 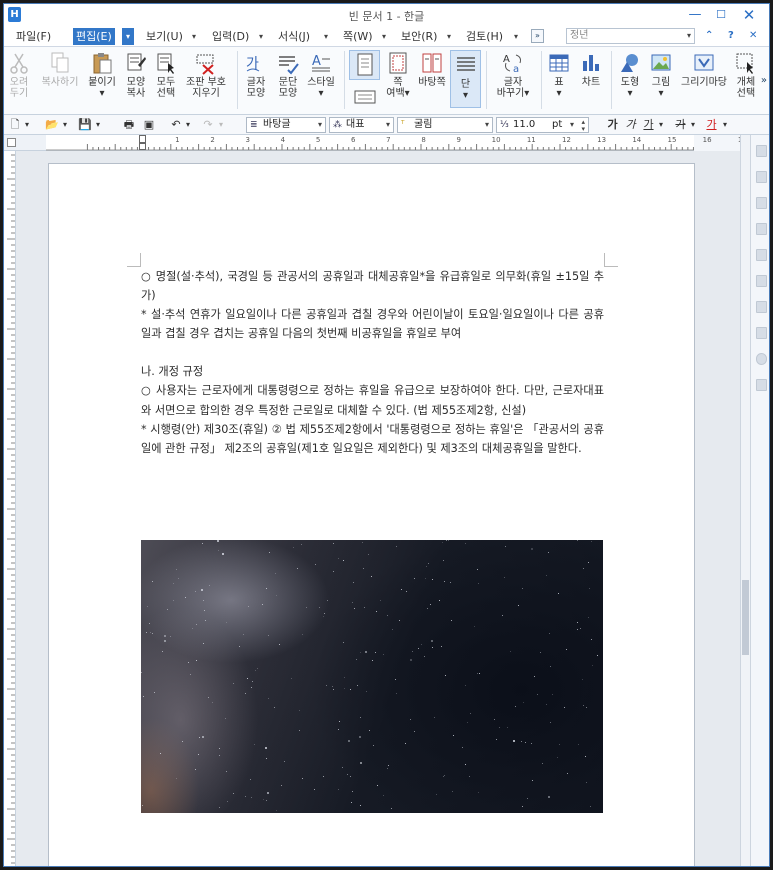 I want to click on hyperlink-icon, so click(x=761, y=307).